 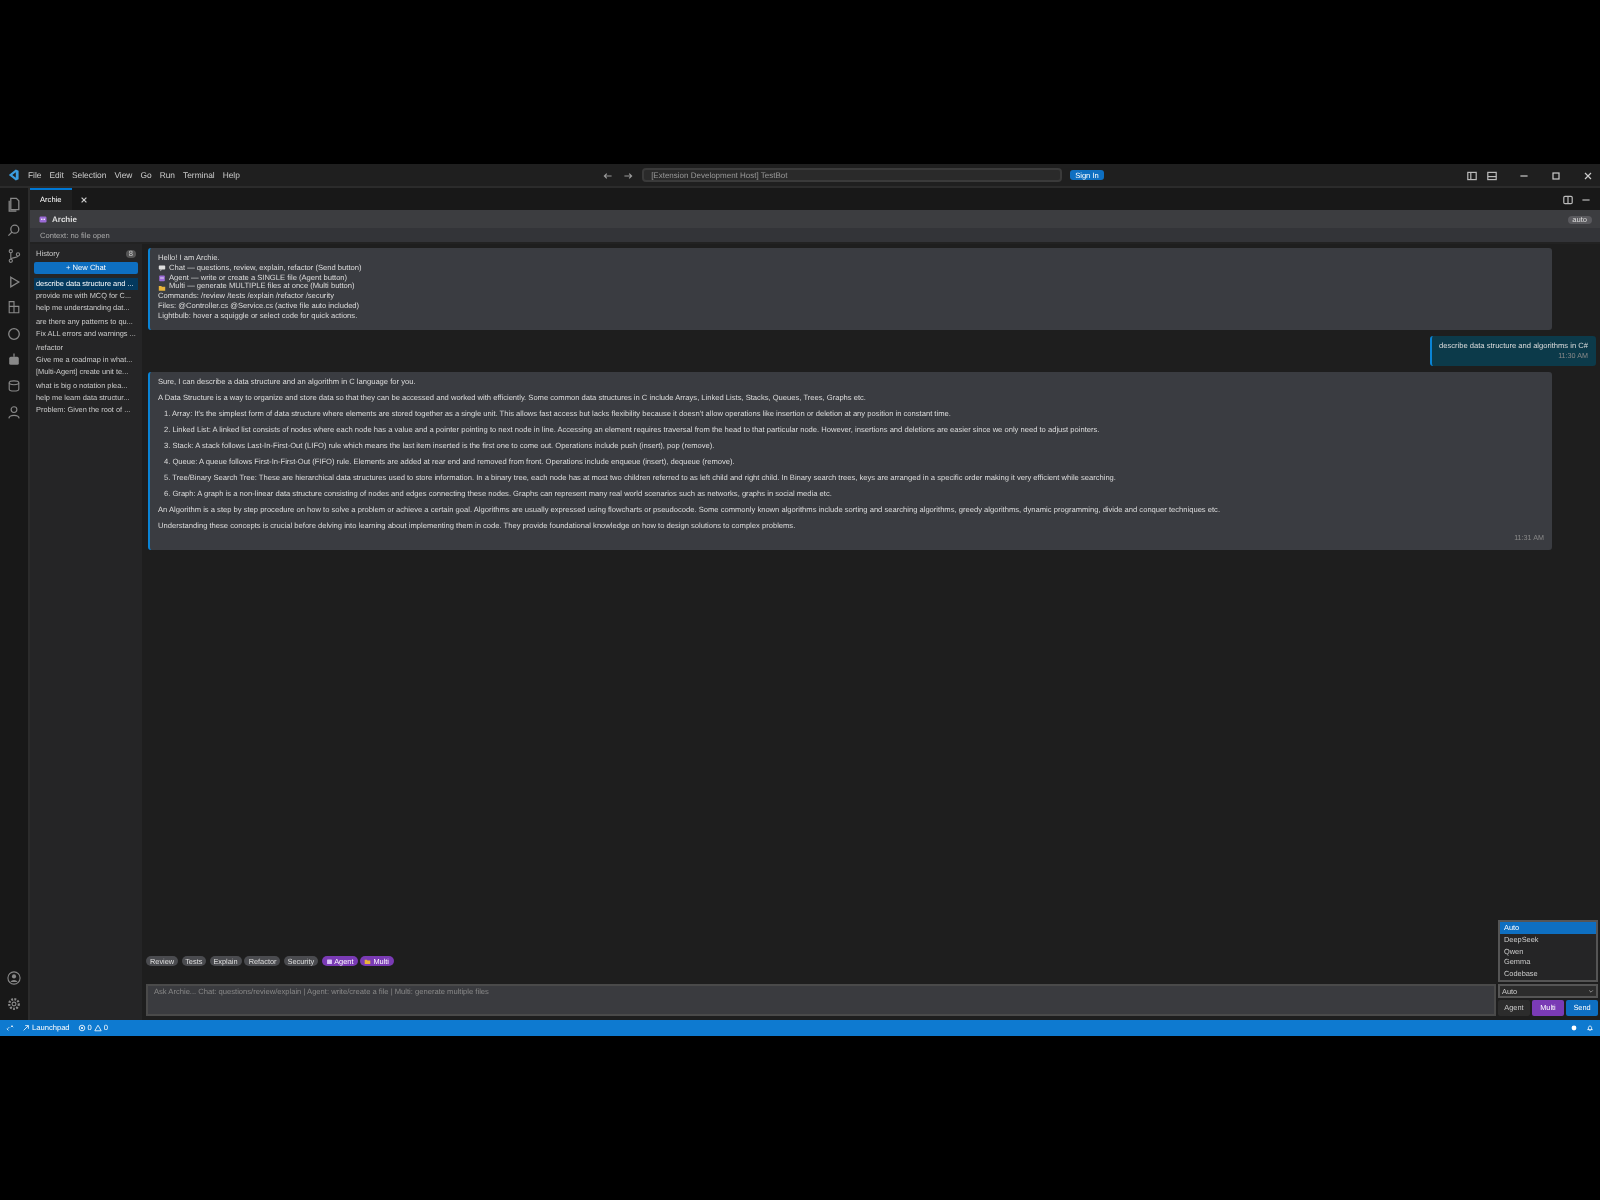 I want to click on files-icon, so click(x=14, y=204).